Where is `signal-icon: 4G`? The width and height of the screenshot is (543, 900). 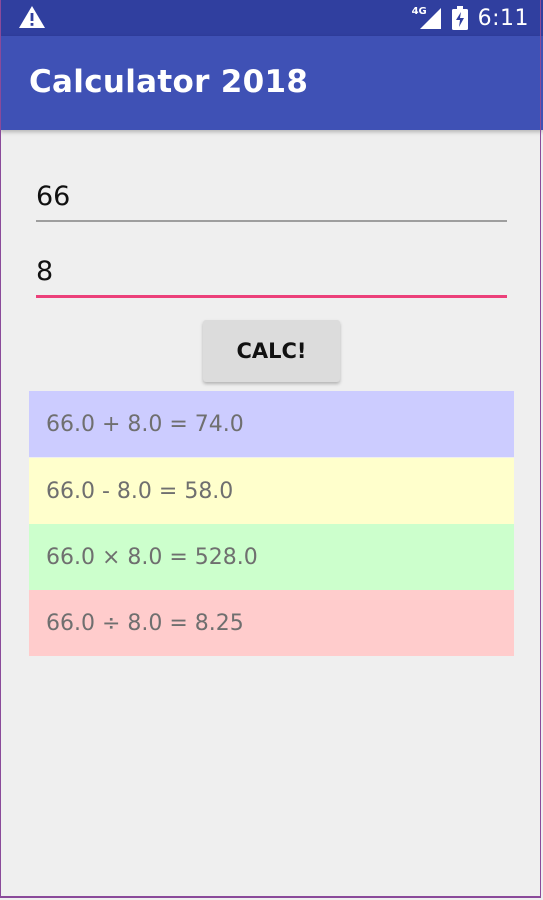
signal-icon: 4G is located at coordinates (426, 18).